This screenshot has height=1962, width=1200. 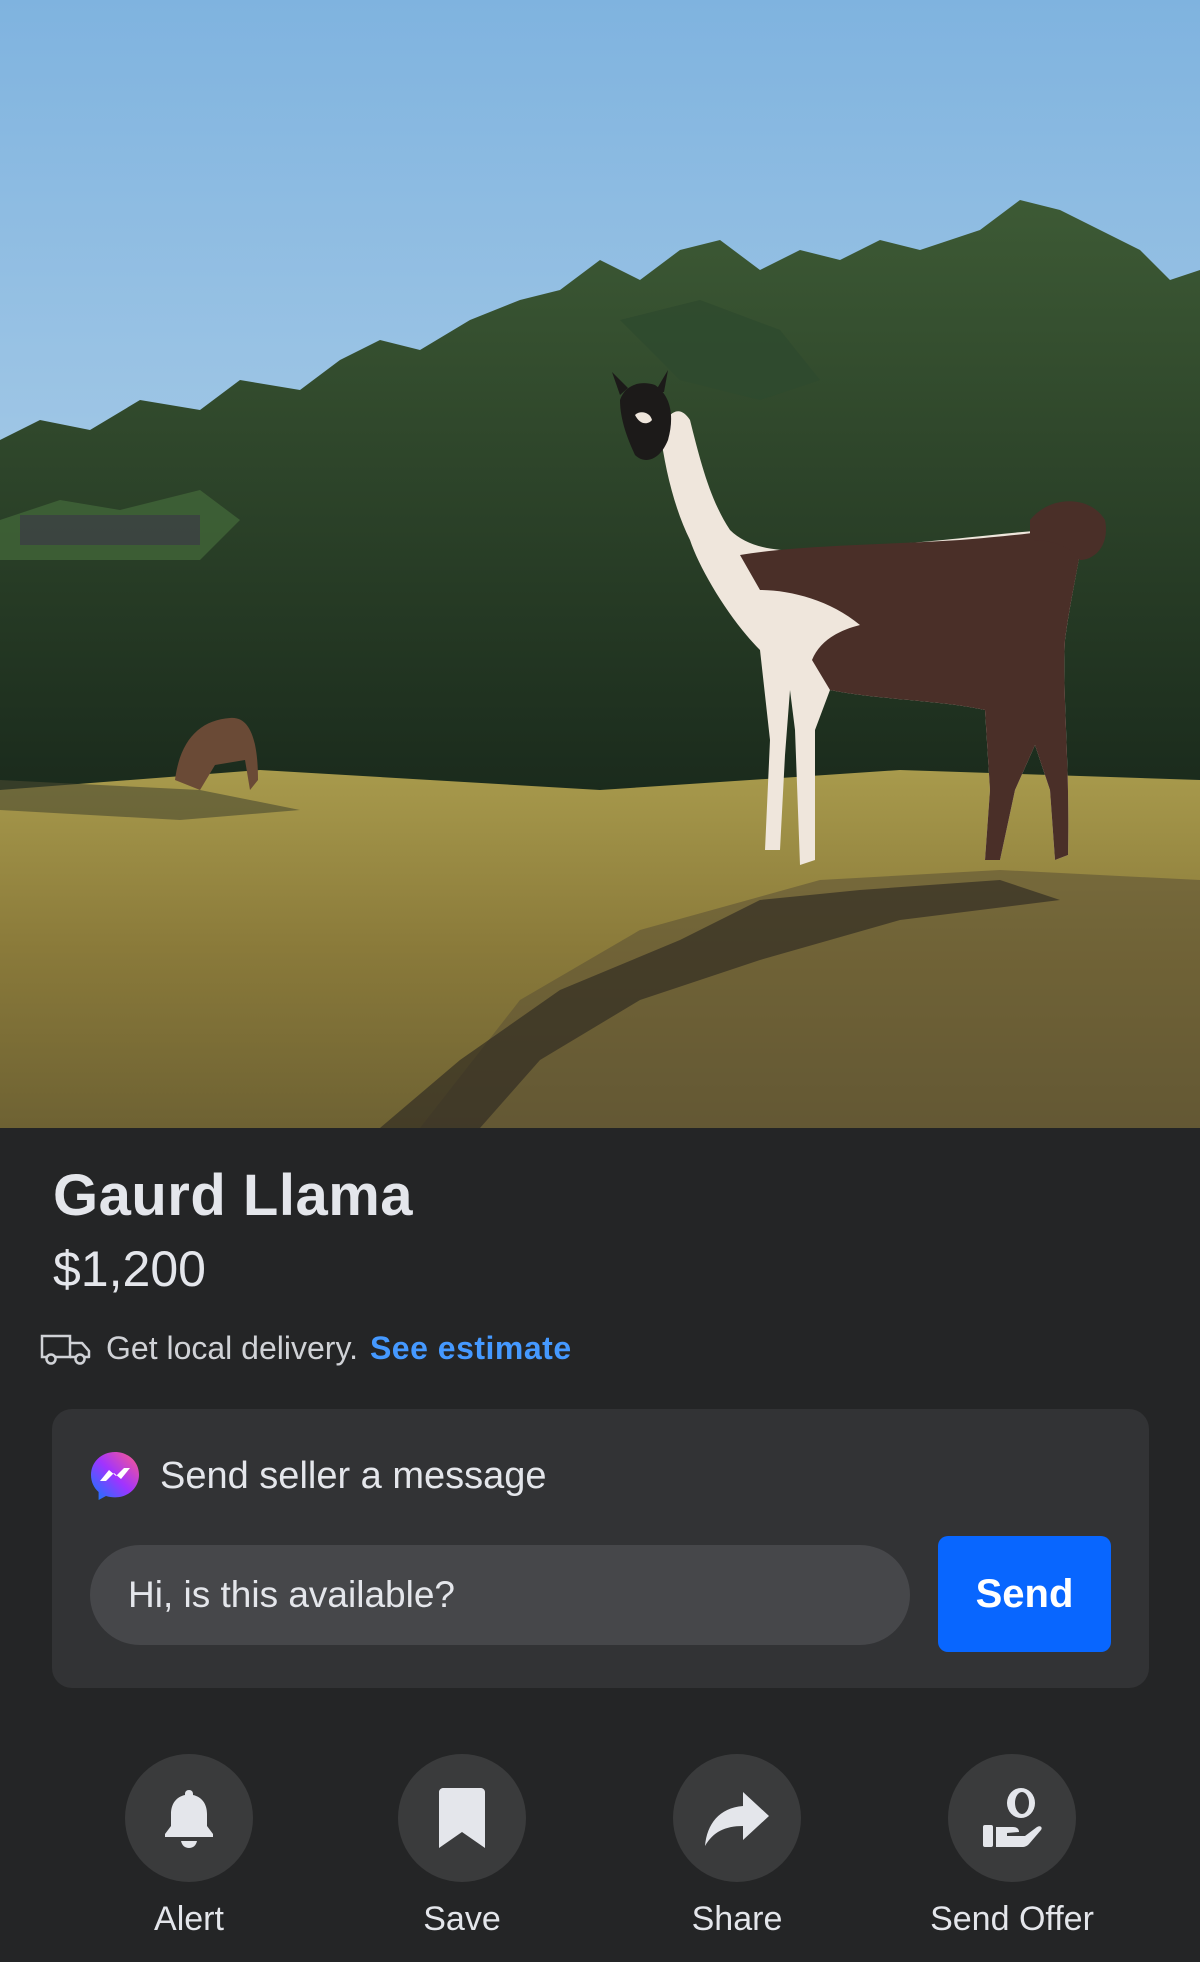 What do you see at coordinates (1024, 1594) in the screenshot?
I see `send-button: Send` at bounding box center [1024, 1594].